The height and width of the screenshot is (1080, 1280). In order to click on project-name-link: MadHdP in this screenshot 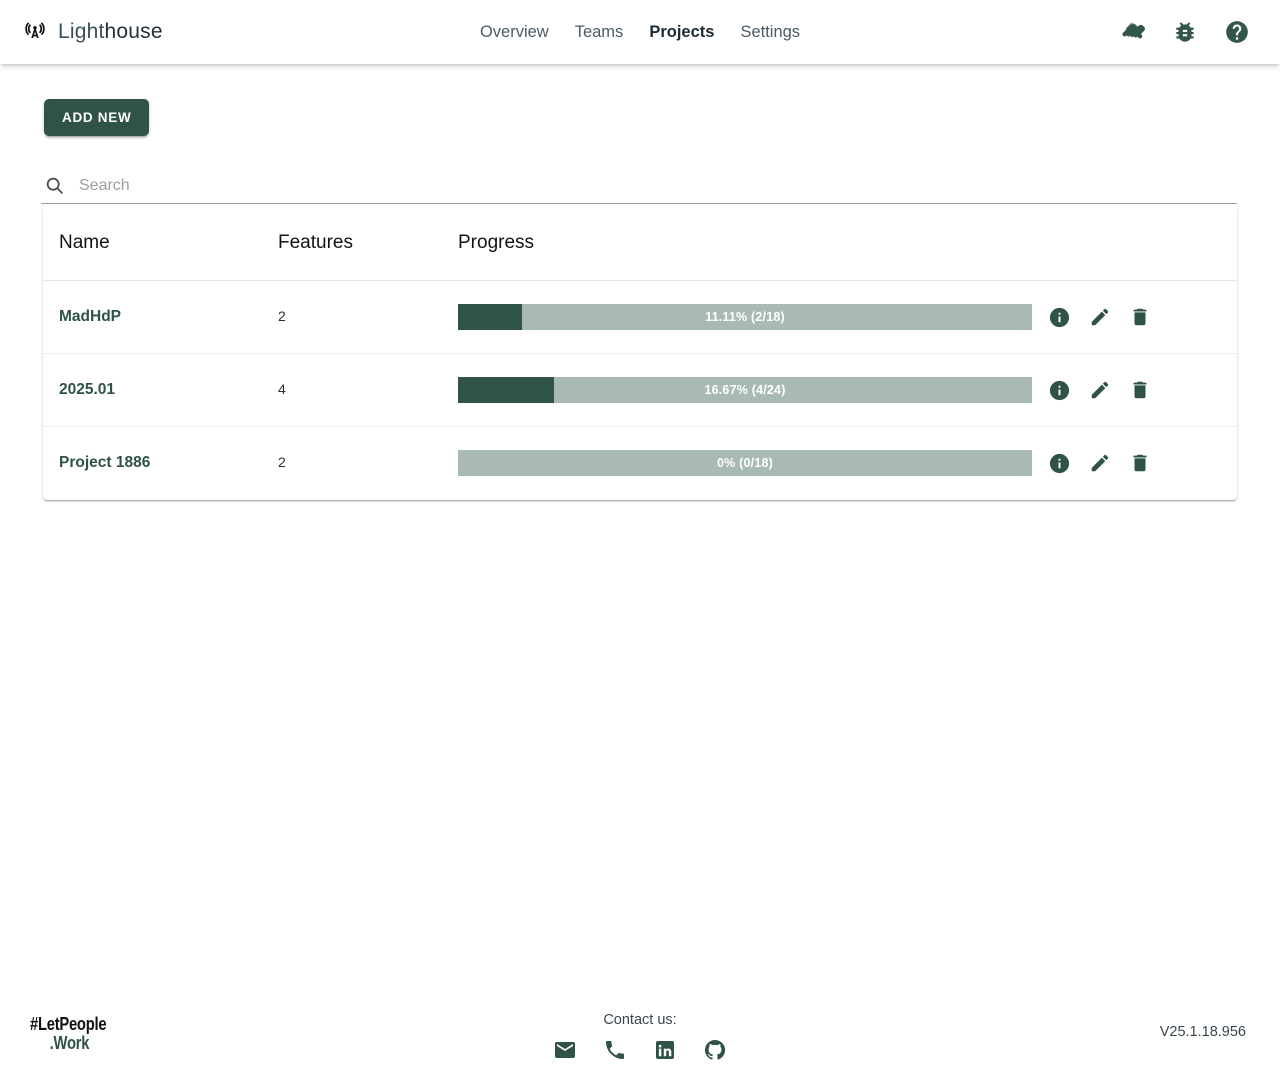, I will do `click(90, 316)`.